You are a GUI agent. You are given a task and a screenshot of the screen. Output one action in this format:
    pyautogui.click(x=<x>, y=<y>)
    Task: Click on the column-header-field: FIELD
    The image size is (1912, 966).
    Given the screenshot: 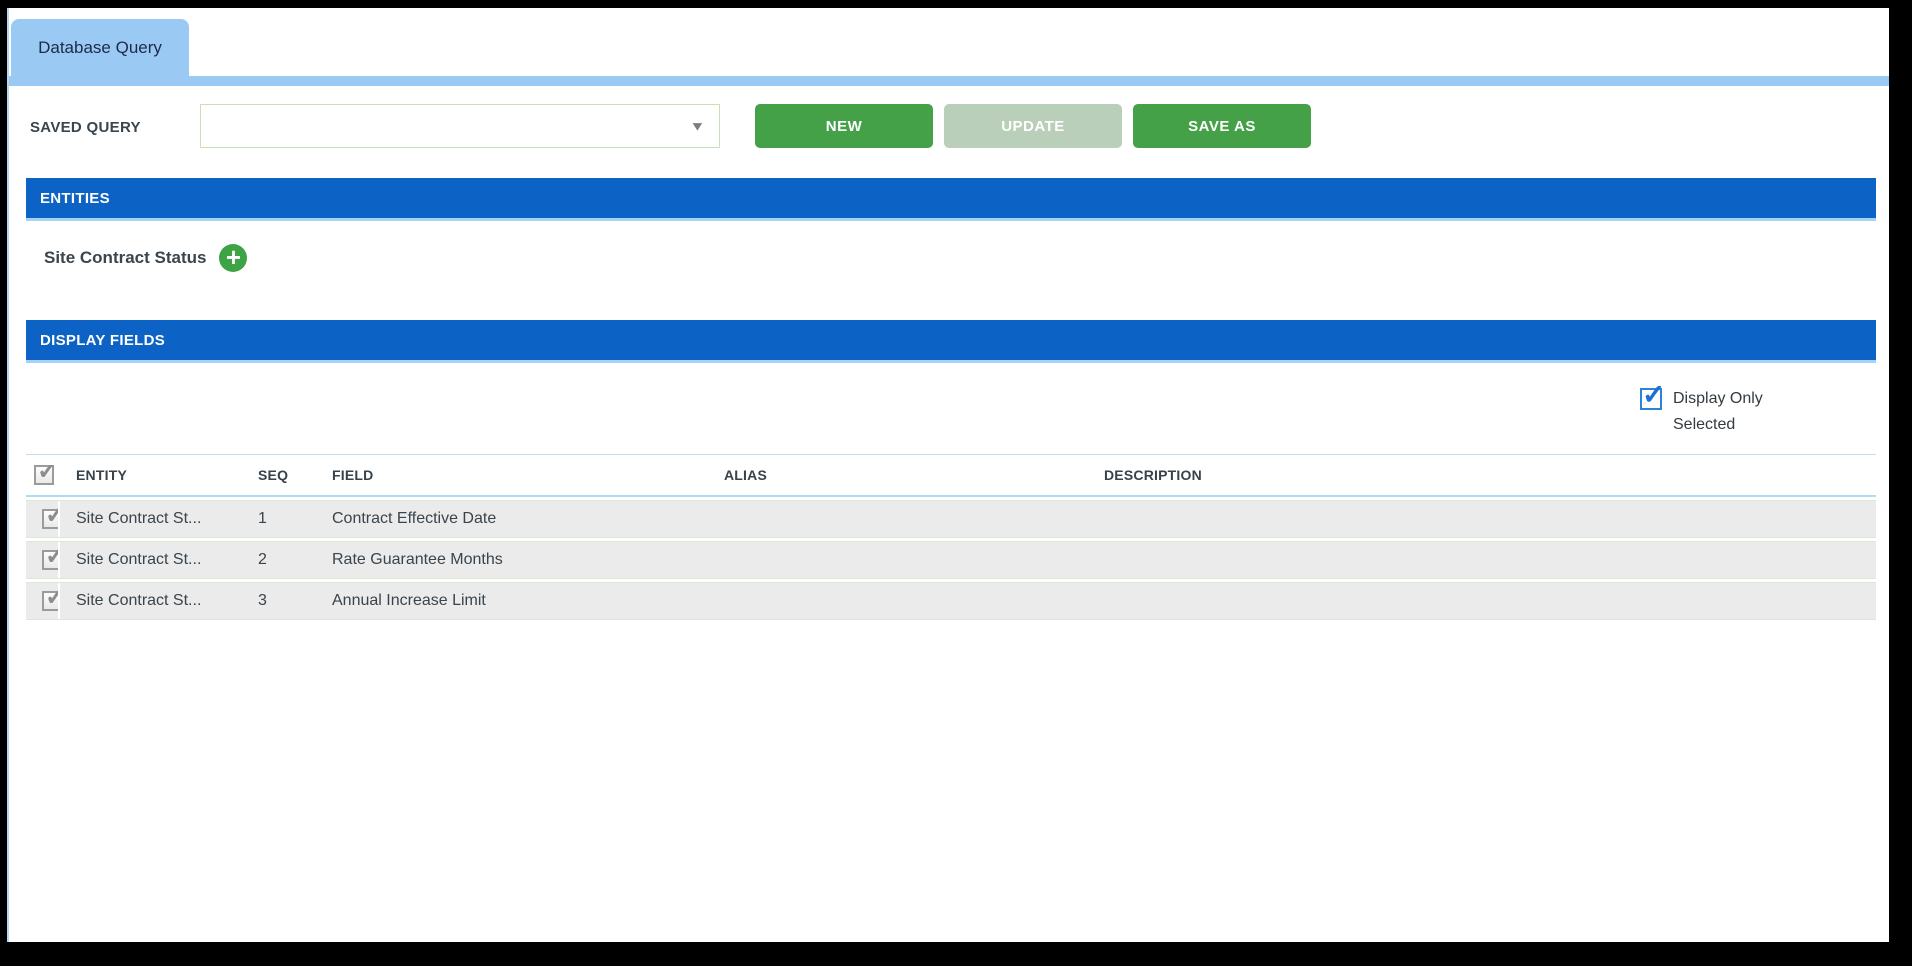 What is the action you would take?
    pyautogui.click(x=353, y=475)
    